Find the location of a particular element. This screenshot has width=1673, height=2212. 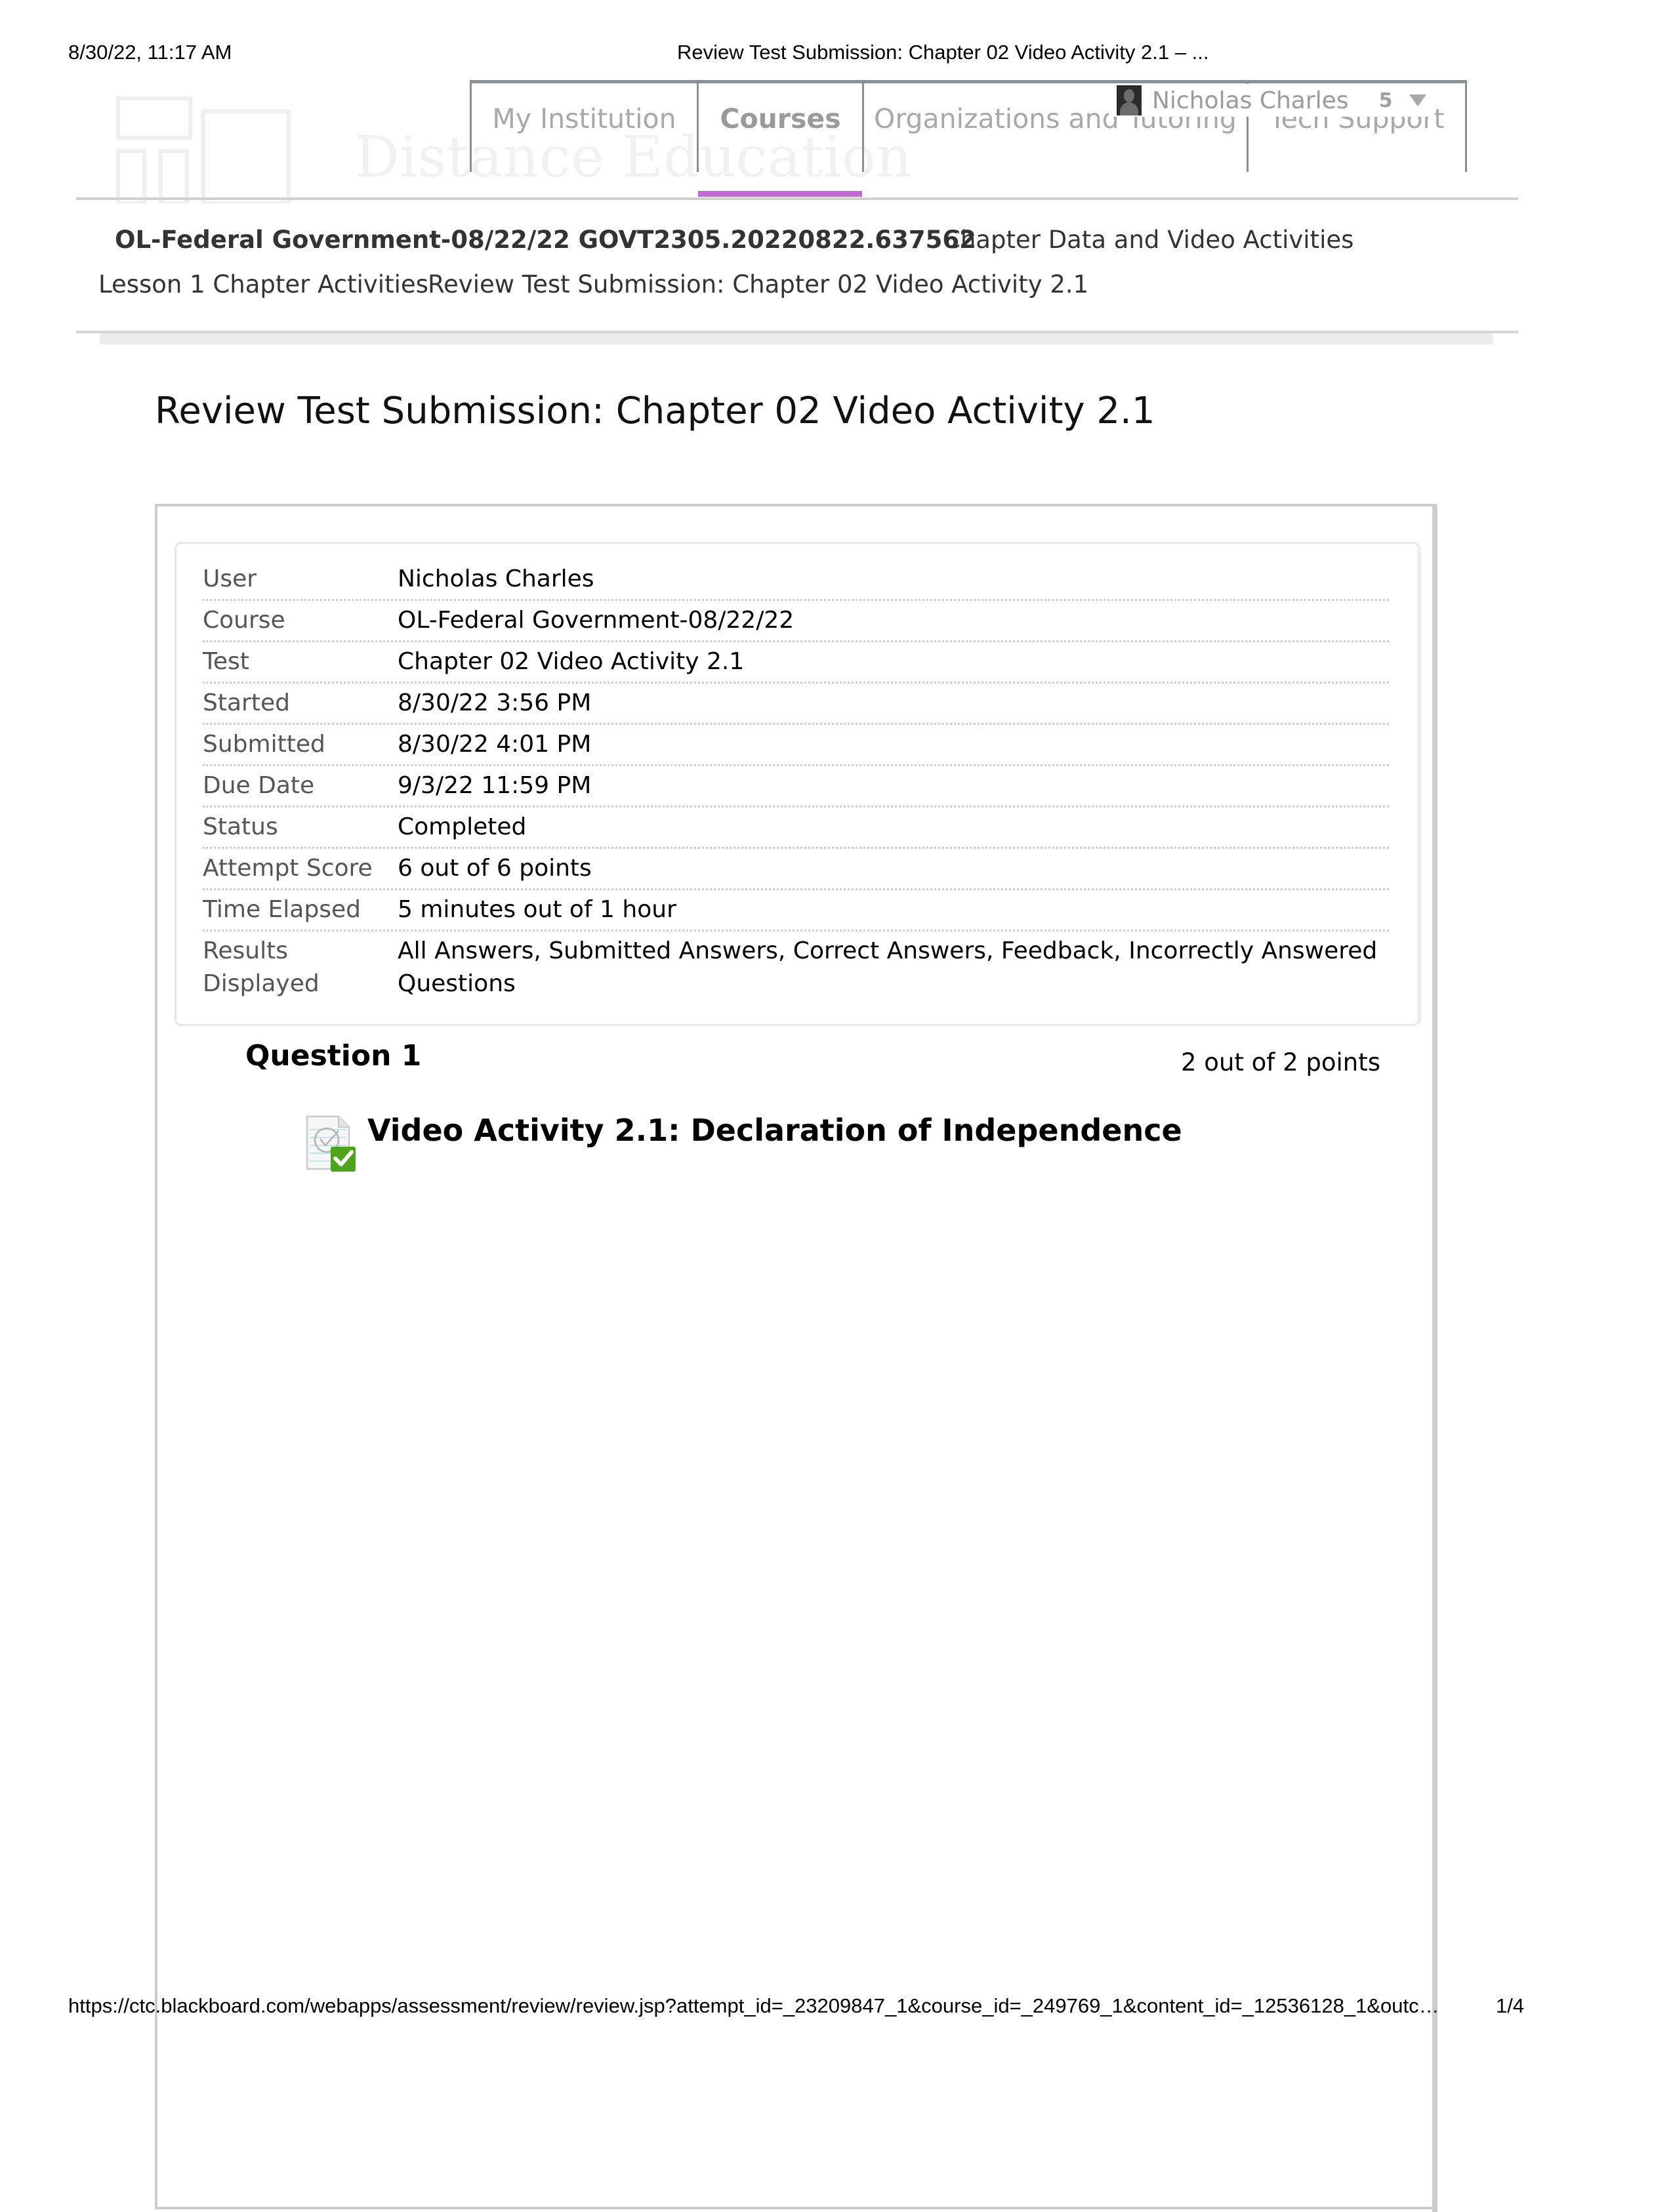

detail-value: Nicholas Charles is located at coordinates (496, 578).